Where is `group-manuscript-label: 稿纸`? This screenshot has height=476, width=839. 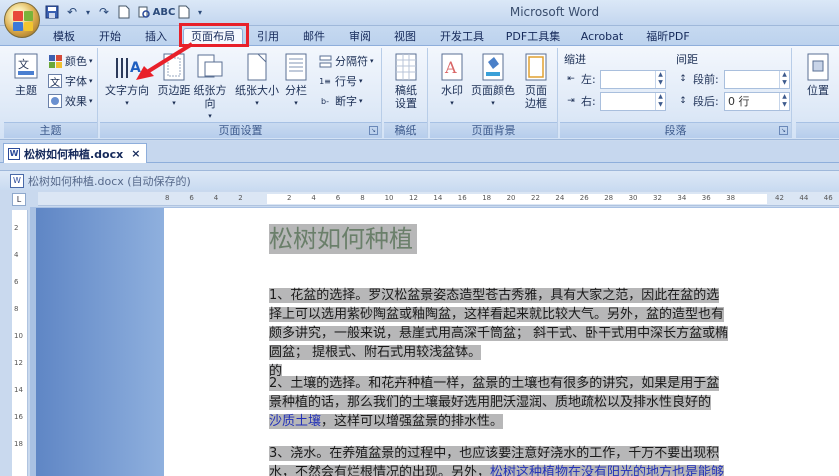
group-manuscript-label: 稿纸 is located at coordinates (405, 130).